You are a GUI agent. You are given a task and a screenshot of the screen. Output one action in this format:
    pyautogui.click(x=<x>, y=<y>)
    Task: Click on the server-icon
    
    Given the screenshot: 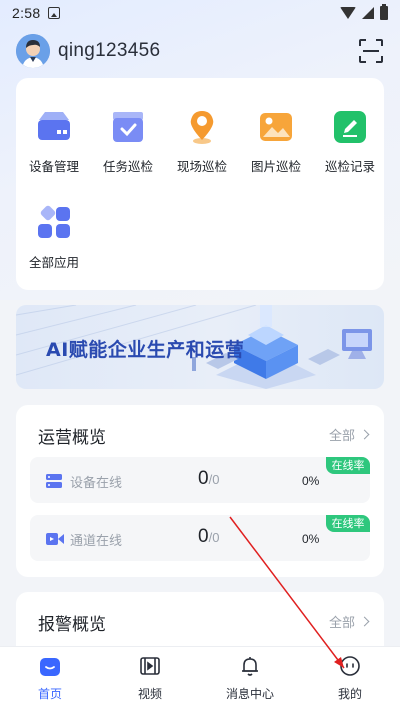 What is the action you would take?
    pyautogui.click(x=54, y=480)
    